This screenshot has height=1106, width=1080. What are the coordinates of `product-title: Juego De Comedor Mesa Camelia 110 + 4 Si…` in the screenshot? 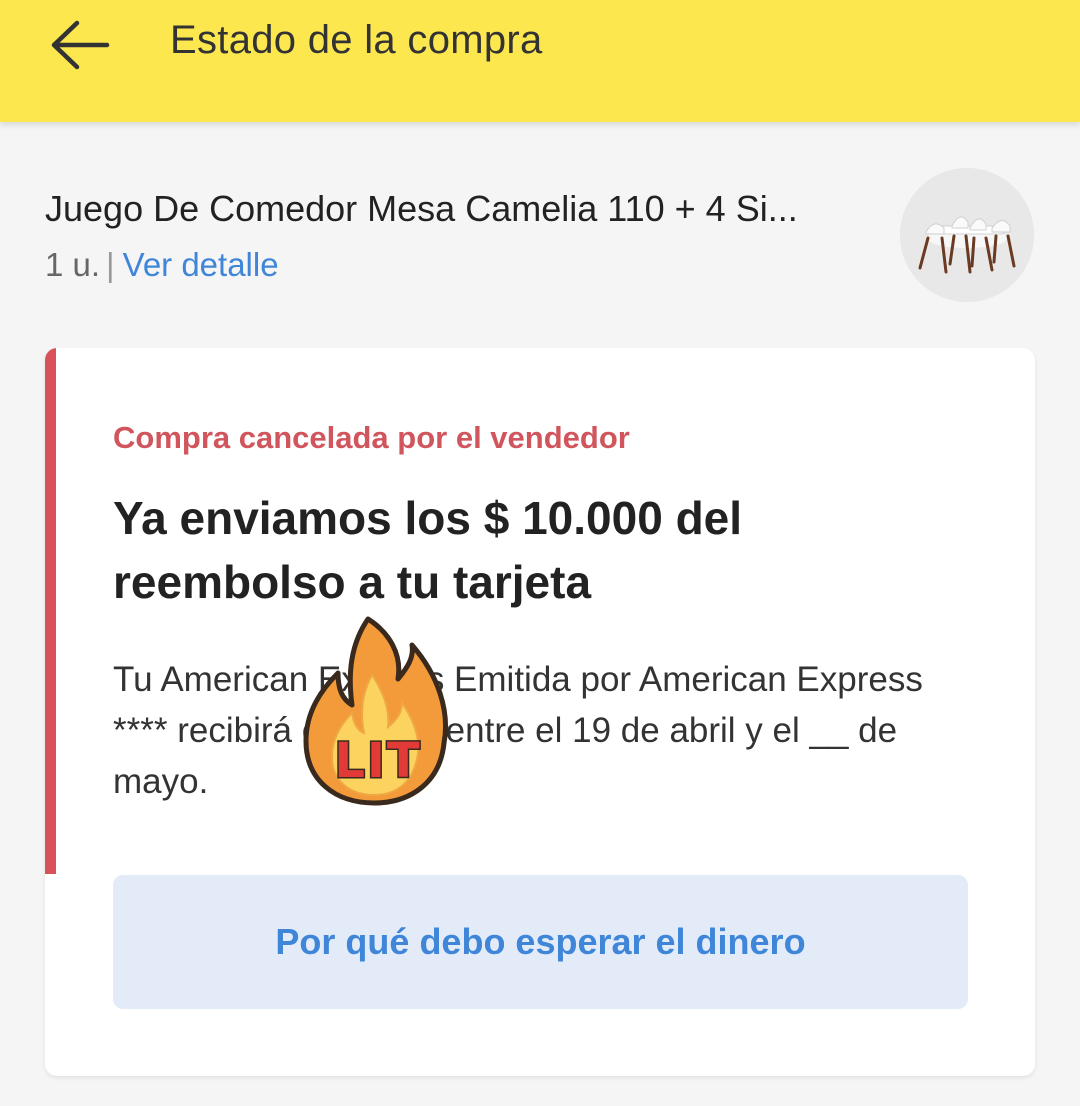 It's located at (421, 208).